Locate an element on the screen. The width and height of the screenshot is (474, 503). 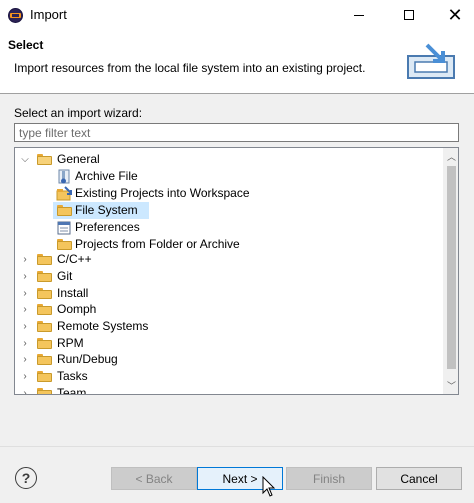
tree-item-label: Run/Debug is located at coordinates (87, 359).